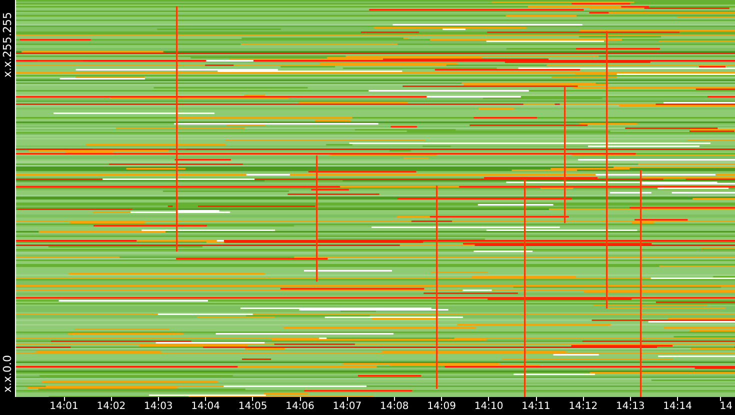 Image resolution: width=735 pixels, height=415 pixels. I want to click on axis-tick-label: 14:02, so click(111, 407).